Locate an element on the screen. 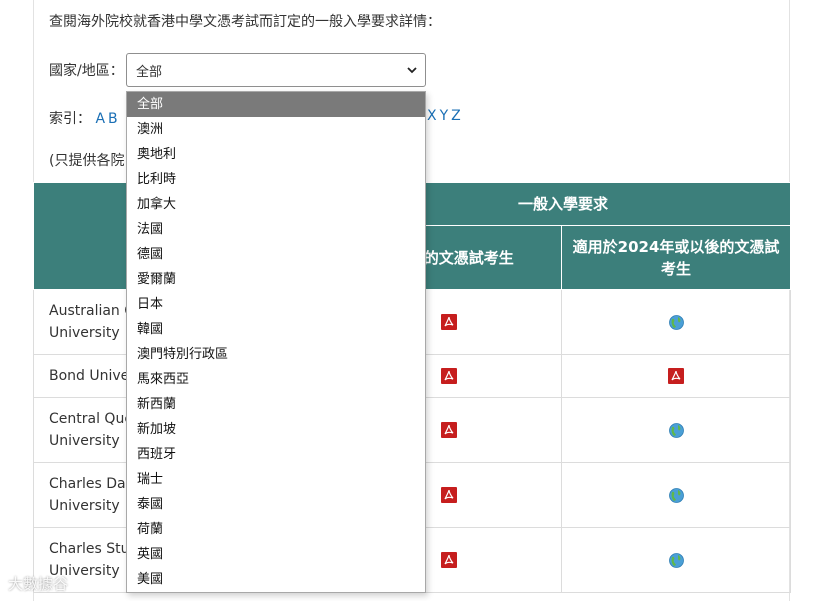 The image size is (813, 601). watermark: 大數據谷 is located at coordinates (38, 584).